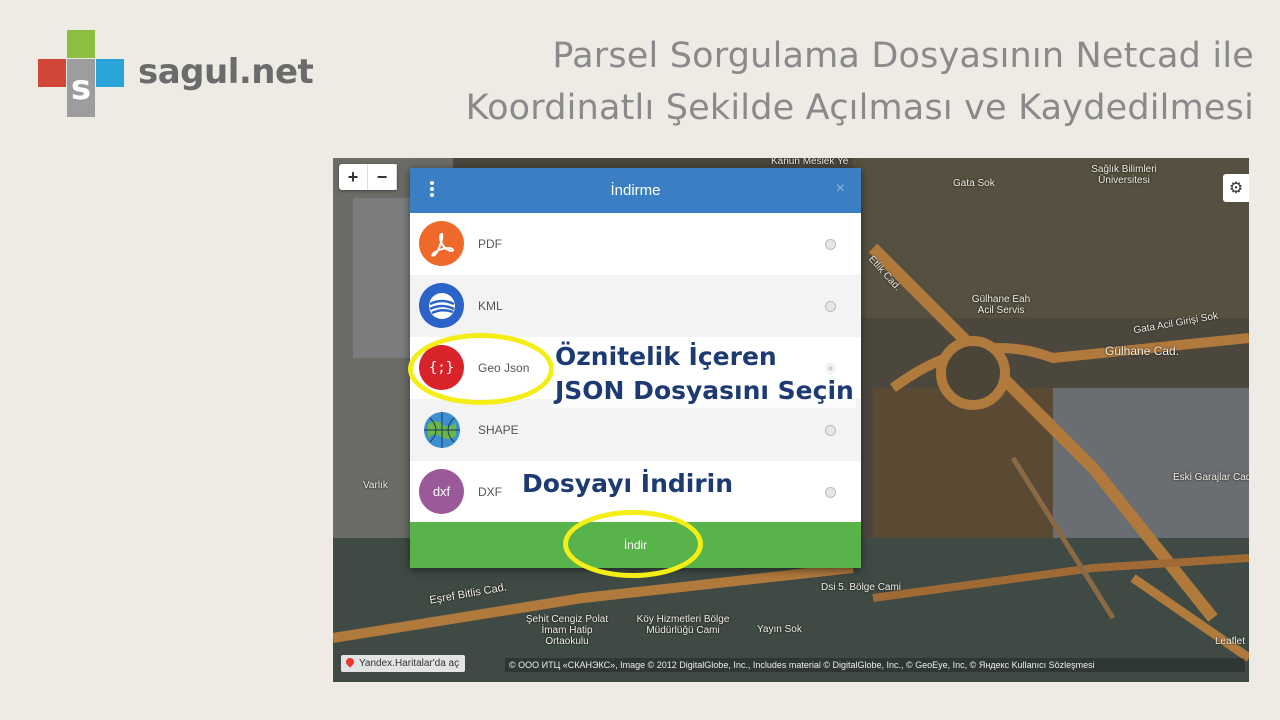 The width and height of the screenshot is (1280, 720). Describe the element at coordinates (1142, 351) in the screenshot. I see `map-label: Gülhane Cad.` at that location.